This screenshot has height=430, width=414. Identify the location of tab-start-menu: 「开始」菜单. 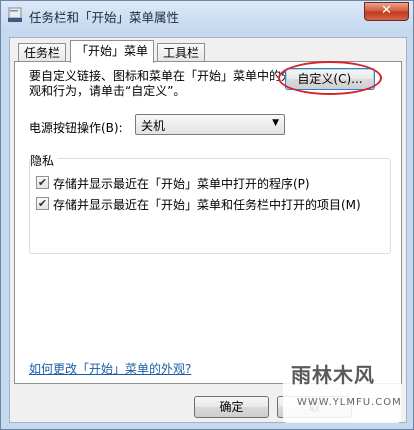
(112, 51).